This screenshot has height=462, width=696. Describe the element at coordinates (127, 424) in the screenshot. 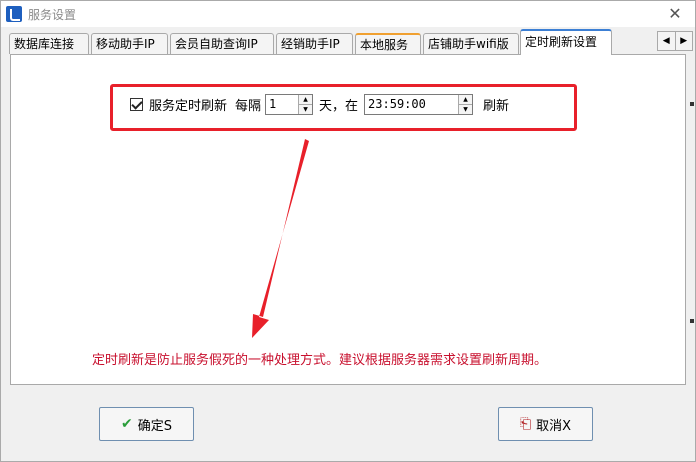

I see `check-icon: ✔` at that location.